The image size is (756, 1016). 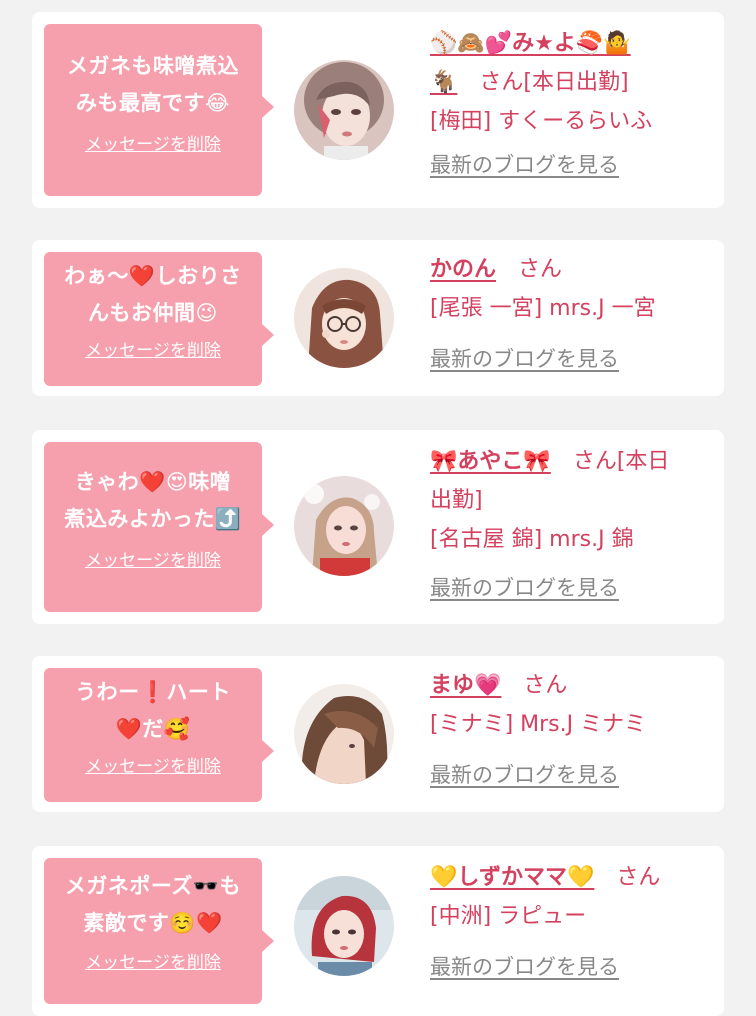 What do you see at coordinates (463, 269) in the screenshot?
I see `girl-name-link: かのん` at bounding box center [463, 269].